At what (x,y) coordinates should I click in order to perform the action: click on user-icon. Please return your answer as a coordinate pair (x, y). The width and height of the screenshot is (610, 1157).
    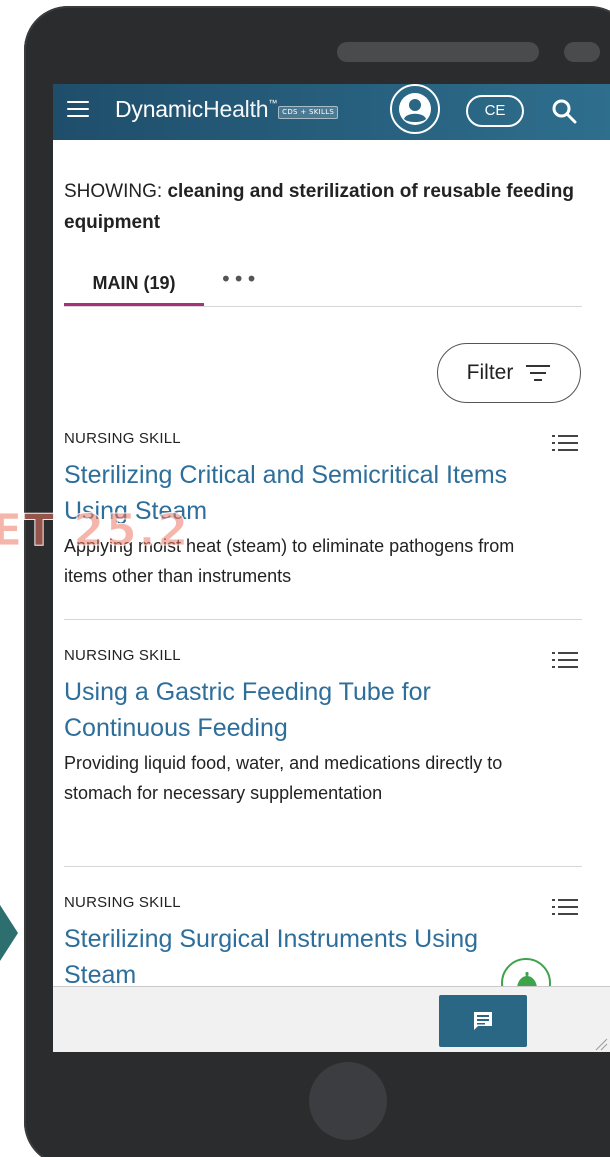
    Looking at the image, I should click on (415, 109).